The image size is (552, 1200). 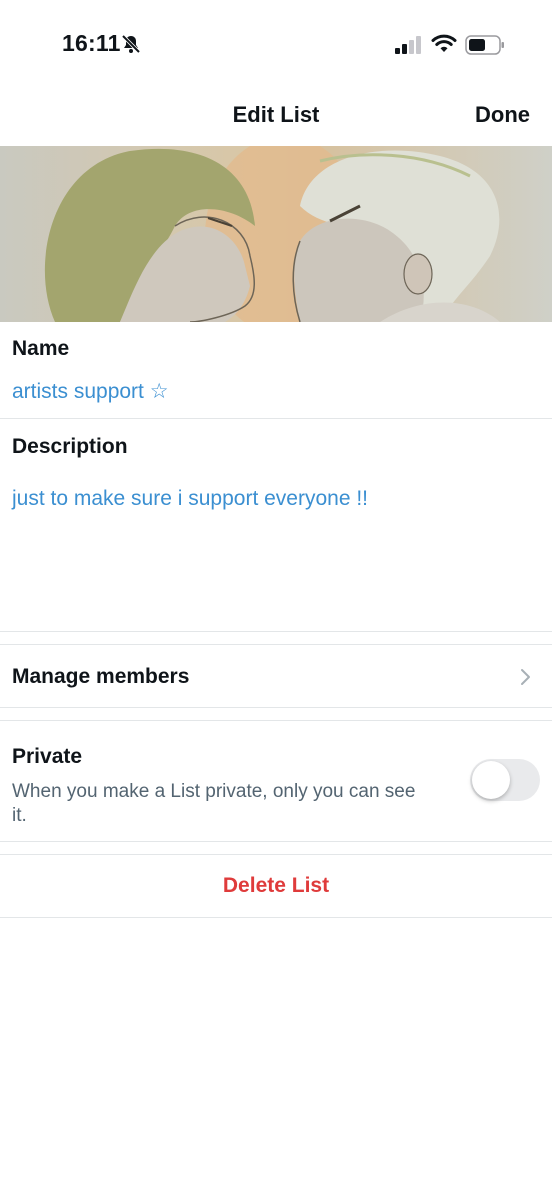 I want to click on banner-illustration, so click(x=276, y=234).